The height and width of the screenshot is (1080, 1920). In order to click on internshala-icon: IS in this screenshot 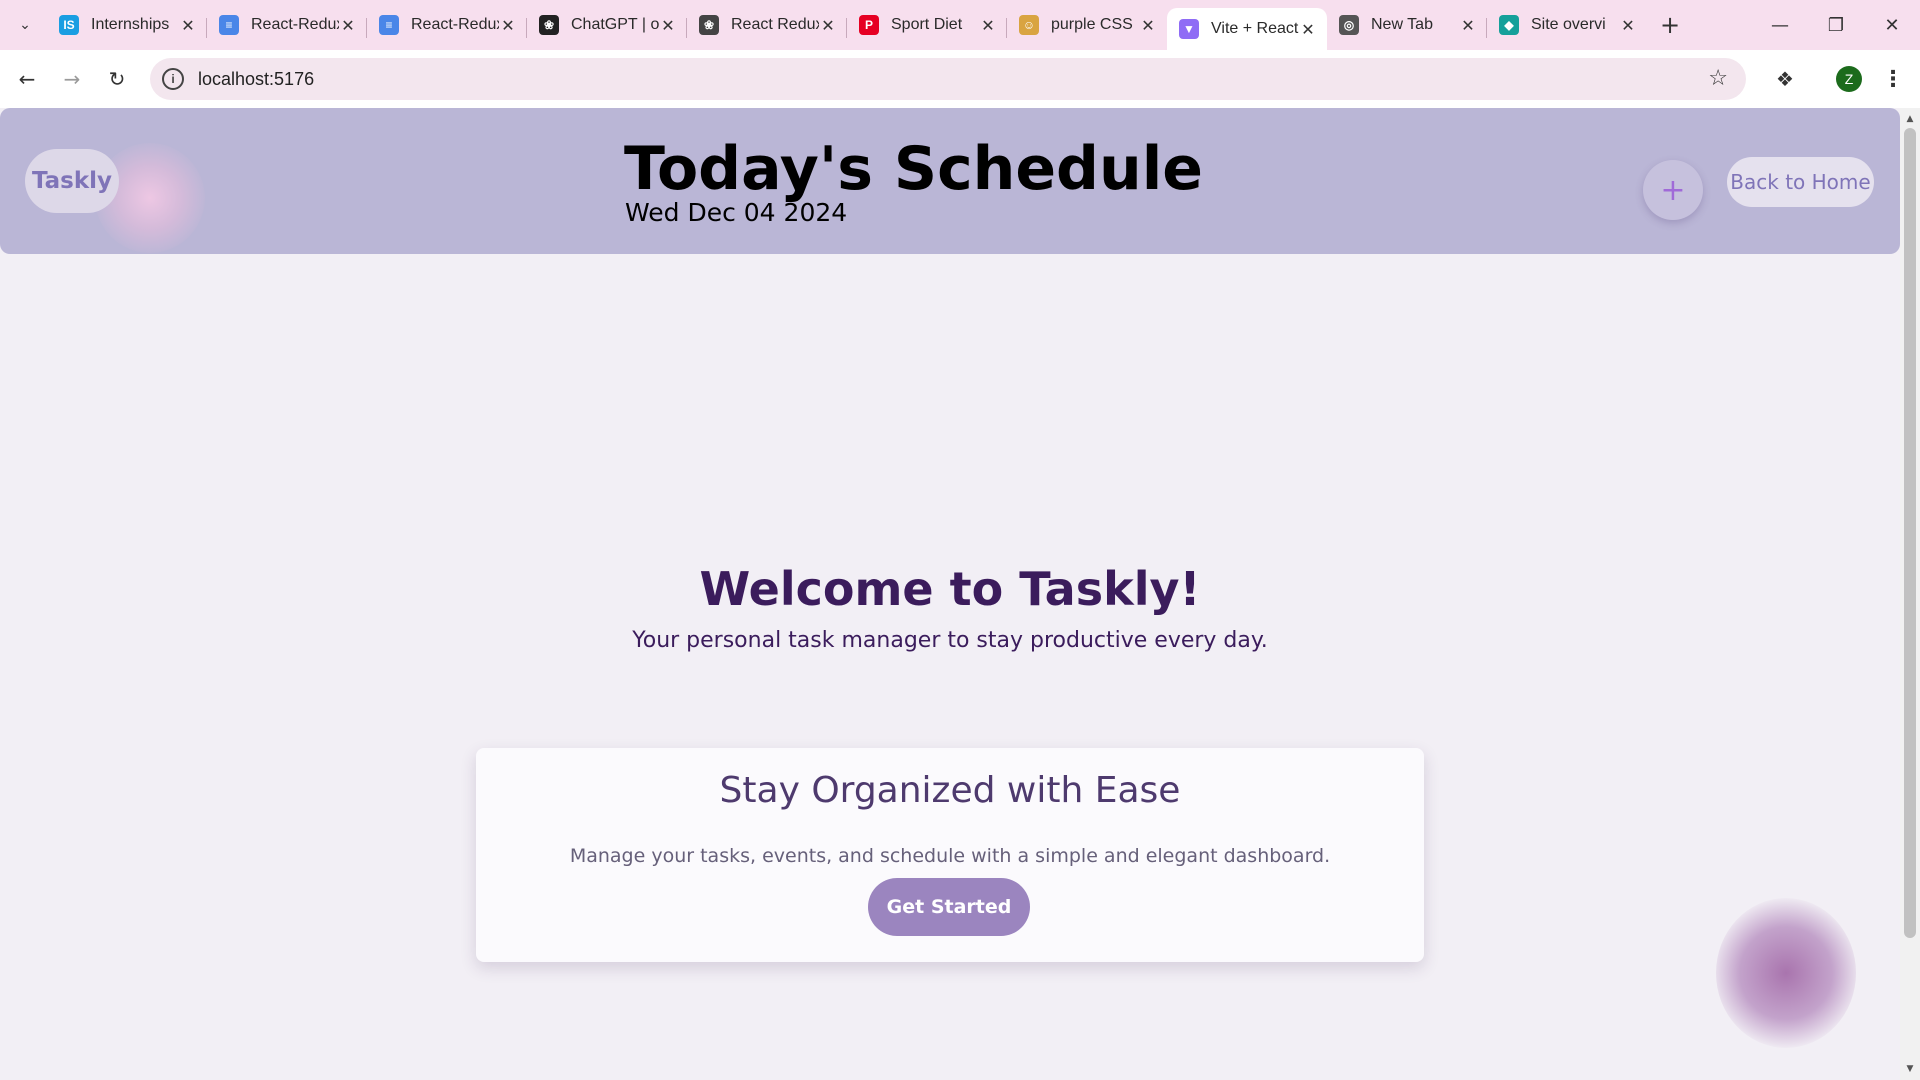, I will do `click(69, 25)`.